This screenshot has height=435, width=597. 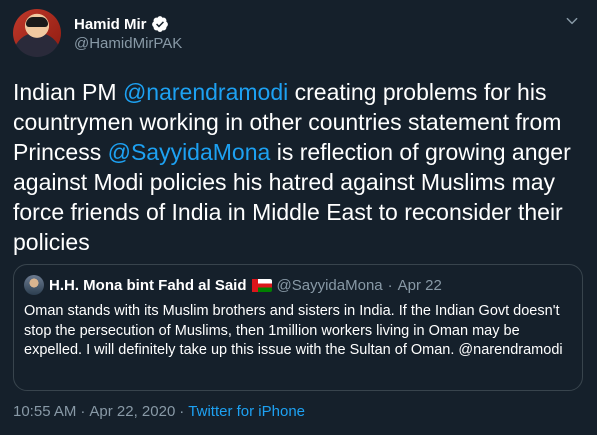 I want to click on quoted-date: Apr 22, so click(x=419, y=285).